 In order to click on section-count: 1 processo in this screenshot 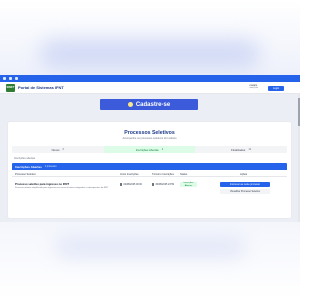, I will do `click(50, 166)`.